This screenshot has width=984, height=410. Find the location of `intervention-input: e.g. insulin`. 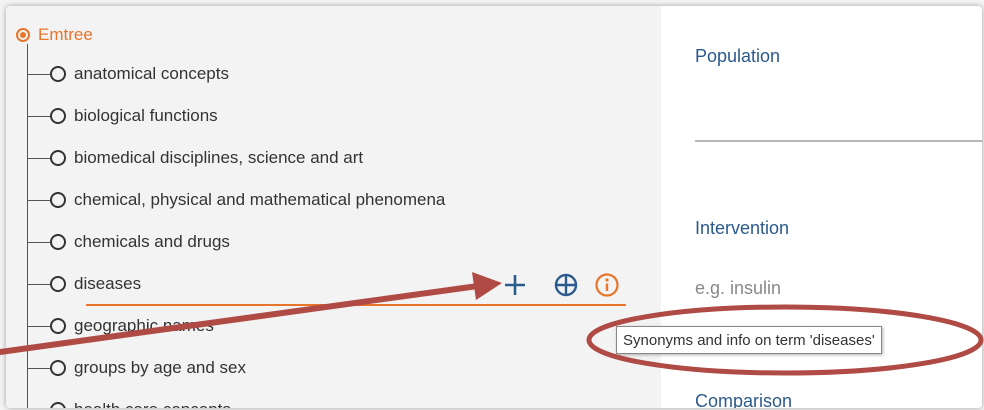

intervention-input: e.g. insulin is located at coordinates (738, 288).